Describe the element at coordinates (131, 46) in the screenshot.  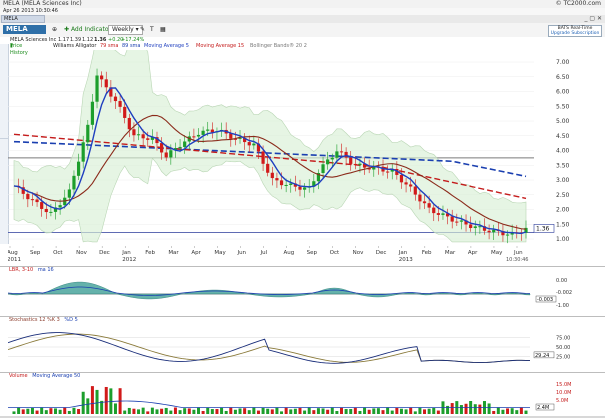
I see `sma89-label: 89 sma` at that location.